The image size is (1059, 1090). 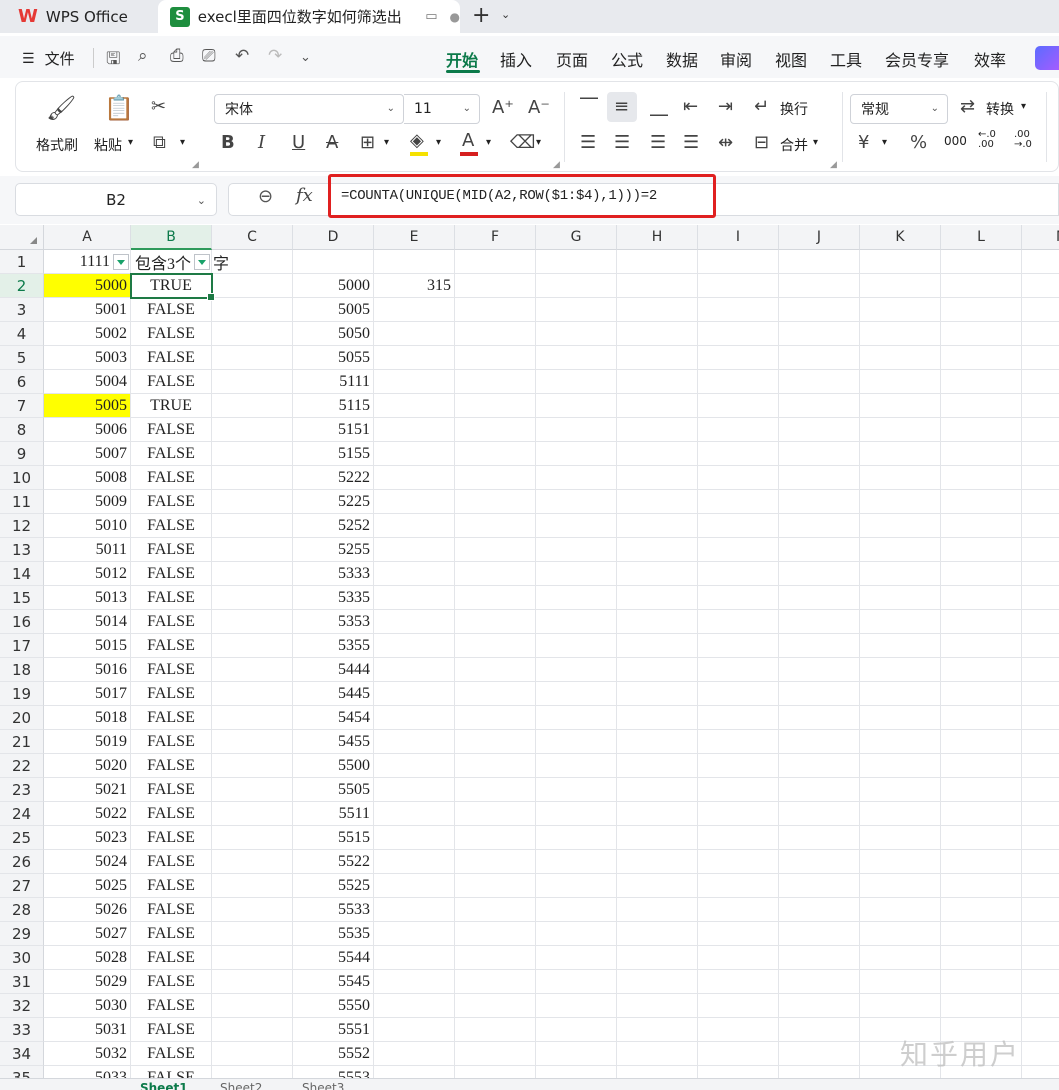 What do you see at coordinates (576, 598) in the screenshot?
I see `cell-g15` at bounding box center [576, 598].